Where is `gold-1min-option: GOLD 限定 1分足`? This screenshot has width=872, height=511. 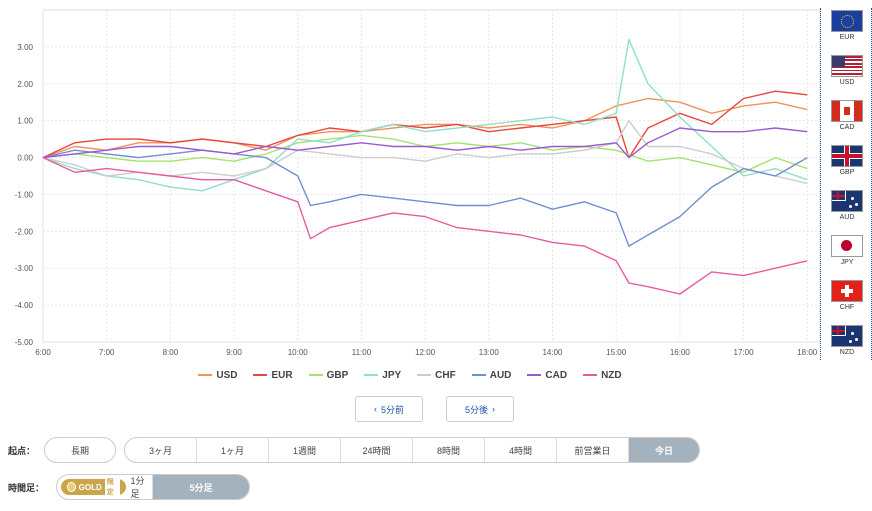 gold-1min-option: GOLD 限定 1分足 is located at coordinates (105, 487).